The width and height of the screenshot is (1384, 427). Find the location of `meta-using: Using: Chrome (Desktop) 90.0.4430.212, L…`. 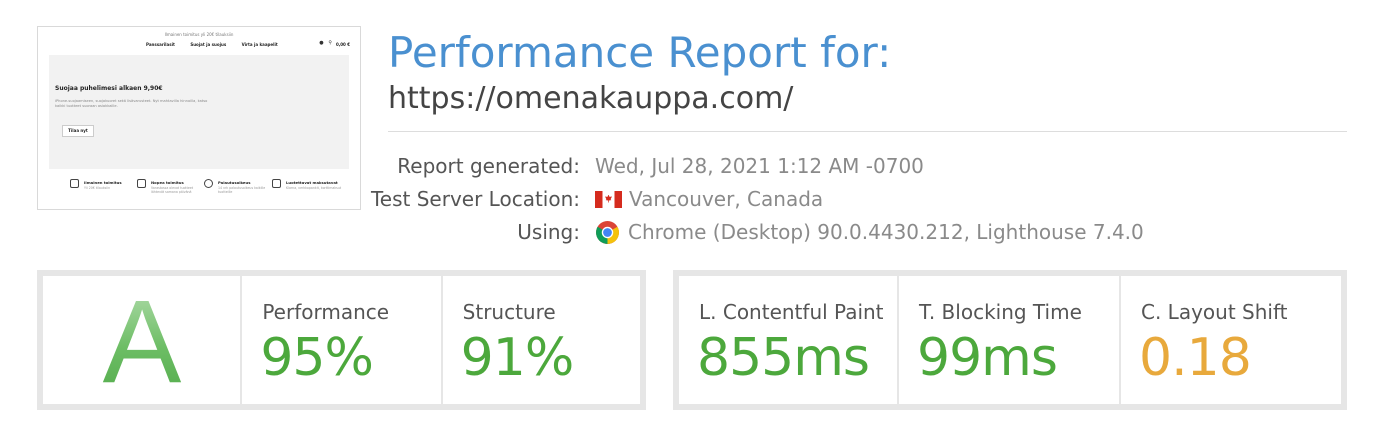

meta-using: Using: Chrome (Desktop) 90.0.4430.212, L… is located at coordinates (868, 232).